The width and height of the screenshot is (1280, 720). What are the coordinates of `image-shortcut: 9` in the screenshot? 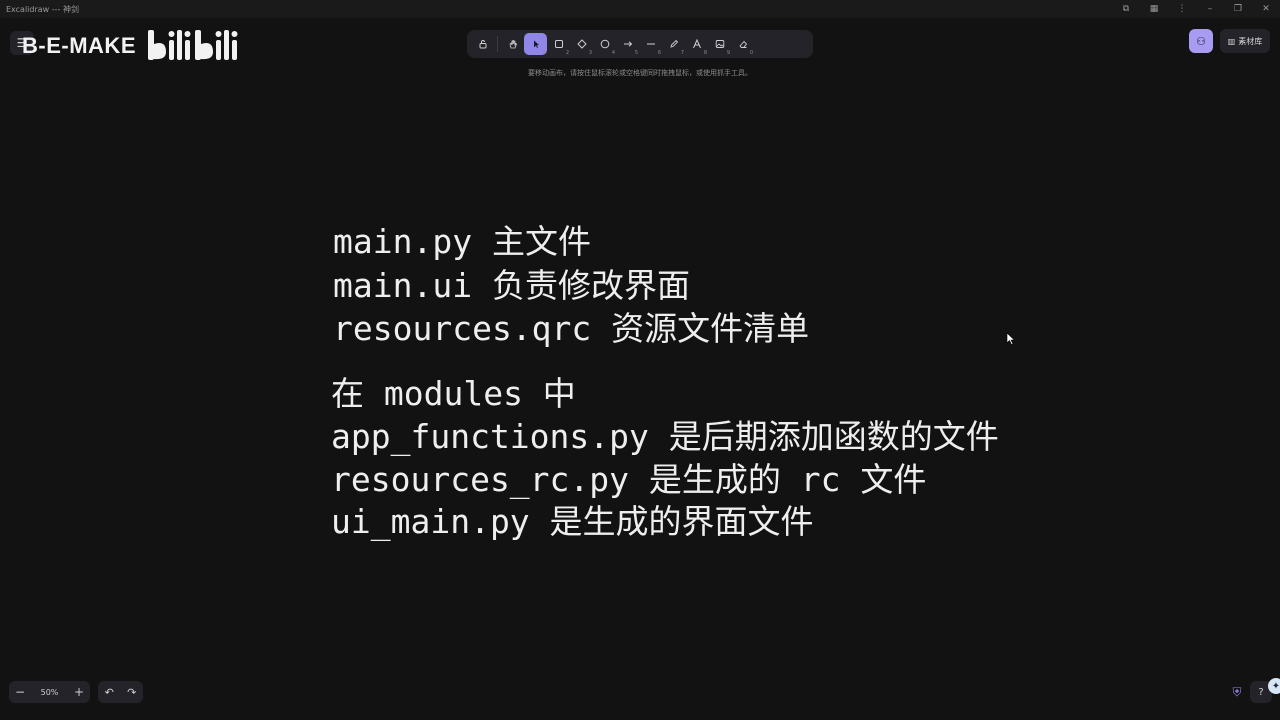 It's located at (728, 53).